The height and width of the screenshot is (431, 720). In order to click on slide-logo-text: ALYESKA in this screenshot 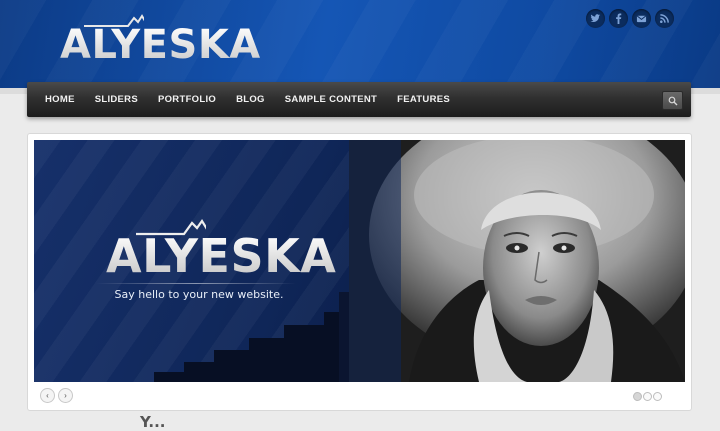, I will do `click(221, 256)`.